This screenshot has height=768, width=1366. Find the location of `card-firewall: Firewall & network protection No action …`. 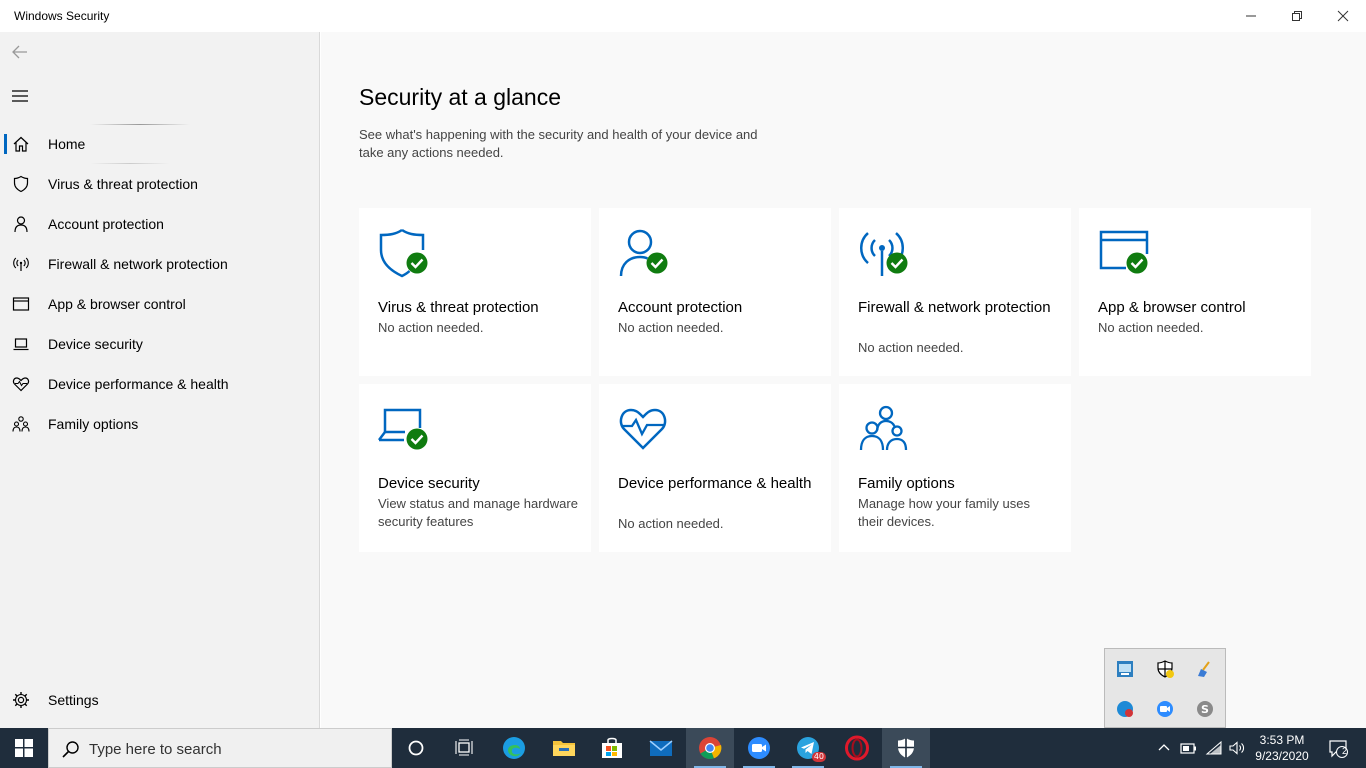

card-firewall: Firewall & network protection No action … is located at coordinates (955, 292).